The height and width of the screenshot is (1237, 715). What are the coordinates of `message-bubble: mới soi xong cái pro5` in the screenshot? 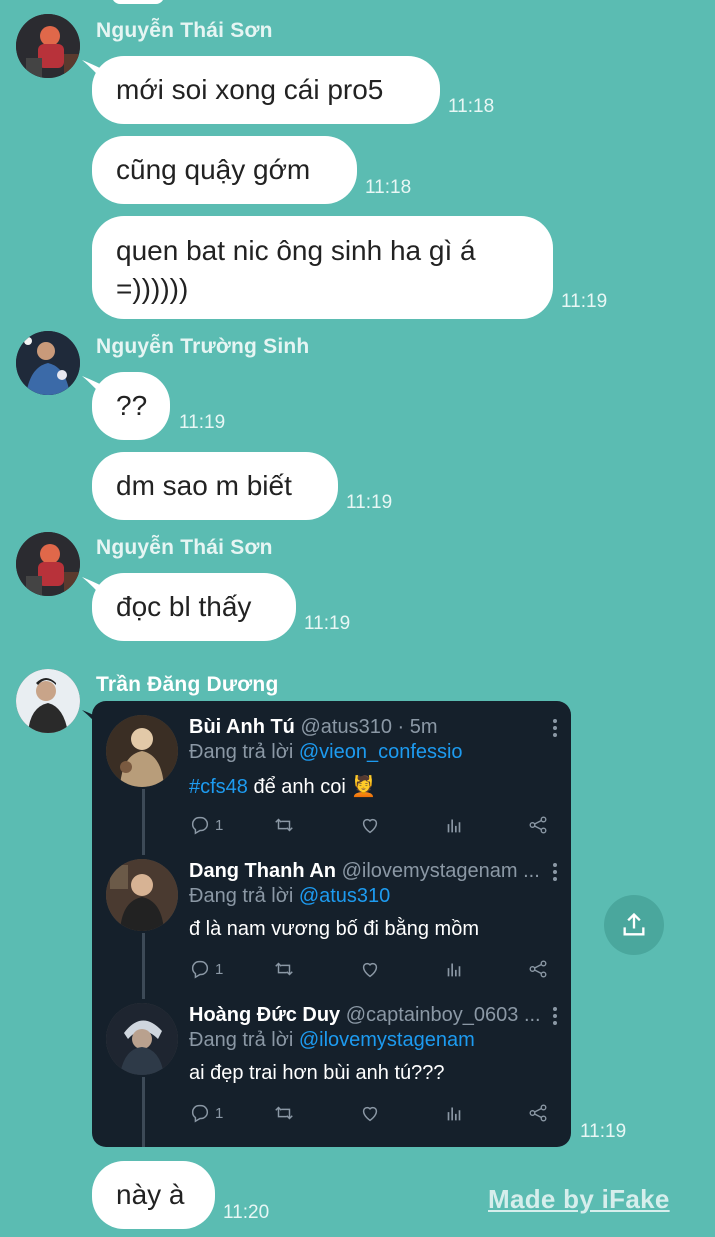 It's located at (266, 90).